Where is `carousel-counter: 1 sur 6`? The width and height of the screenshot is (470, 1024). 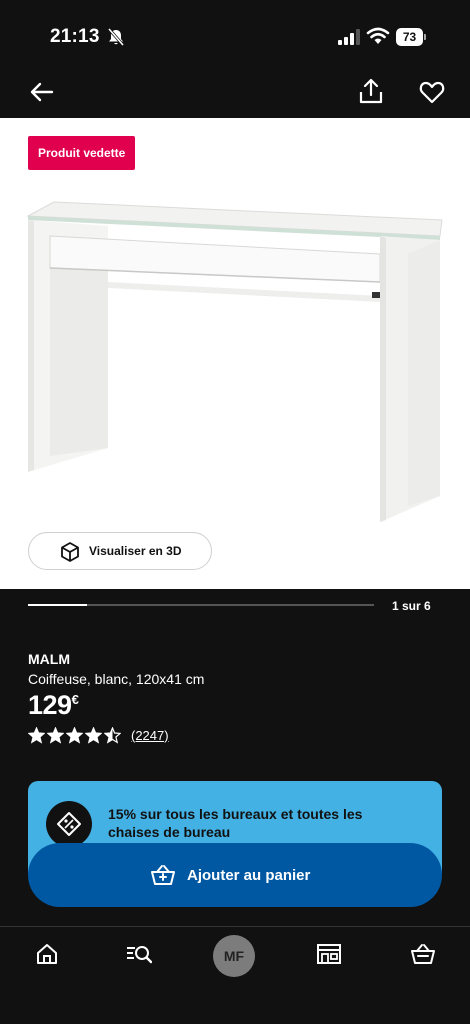
carousel-counter: 1 sur 6 is located at coordinates (411, 606).